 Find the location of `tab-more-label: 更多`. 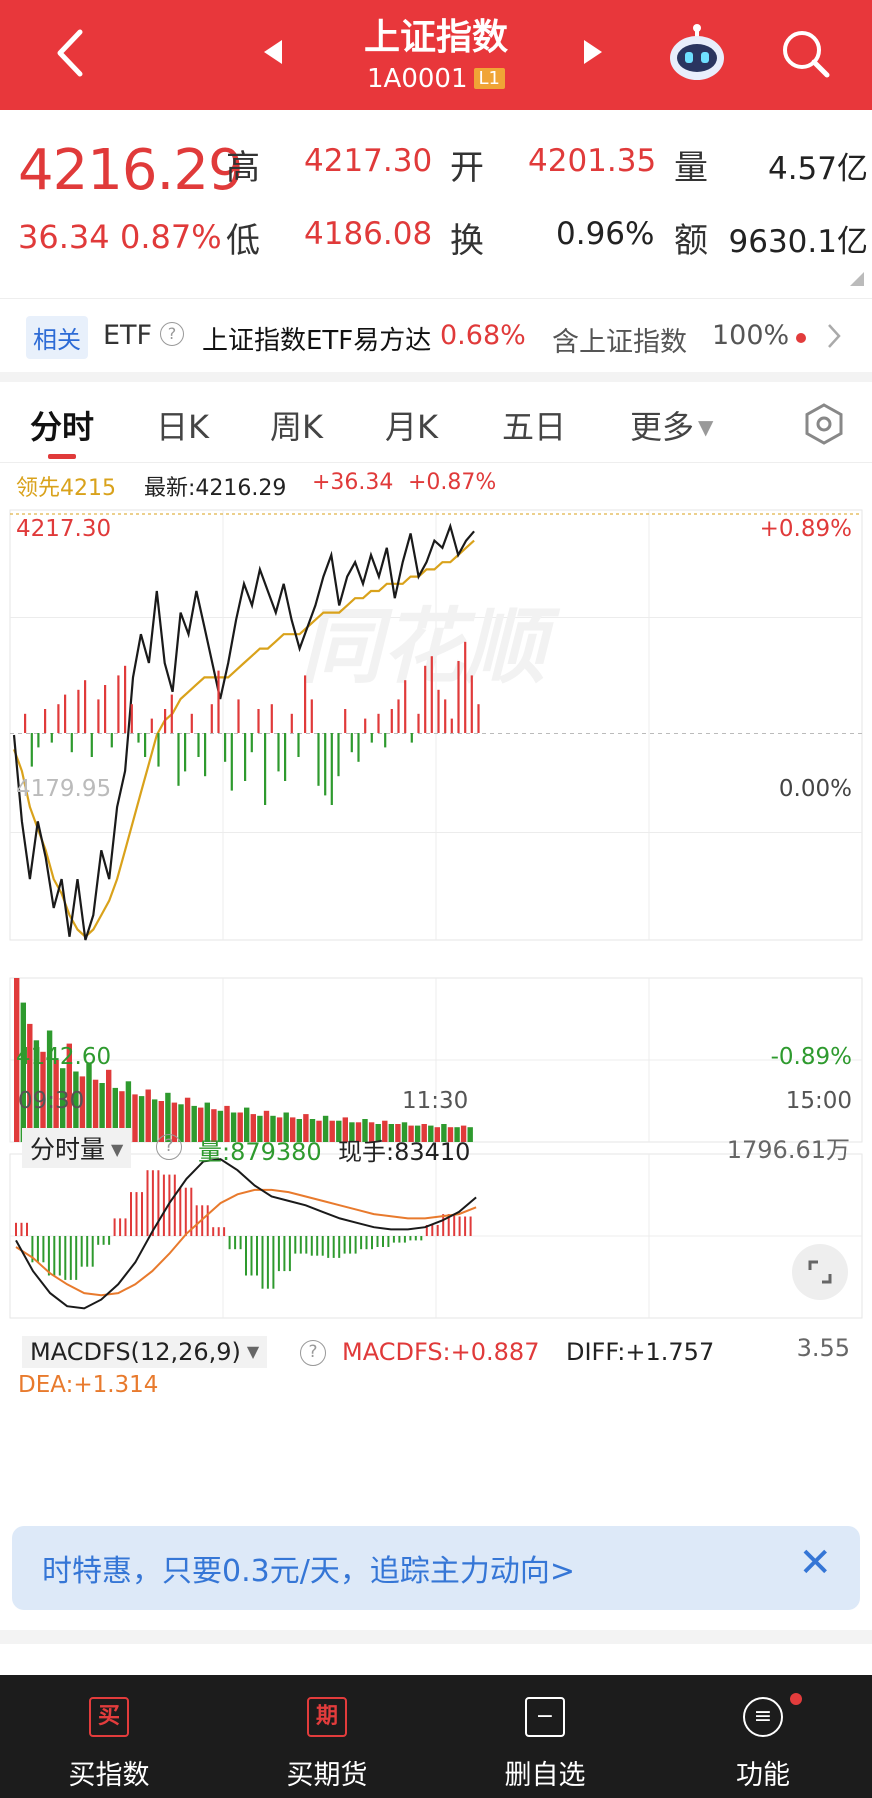

tab-more-label: 更多 is located at coordinates (662, 427).